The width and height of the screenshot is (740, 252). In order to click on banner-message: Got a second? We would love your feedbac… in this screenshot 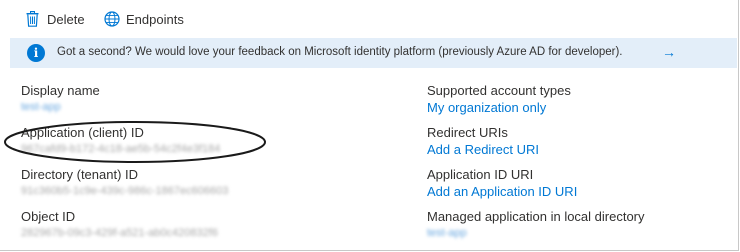, I will do `click(340, 52)`.